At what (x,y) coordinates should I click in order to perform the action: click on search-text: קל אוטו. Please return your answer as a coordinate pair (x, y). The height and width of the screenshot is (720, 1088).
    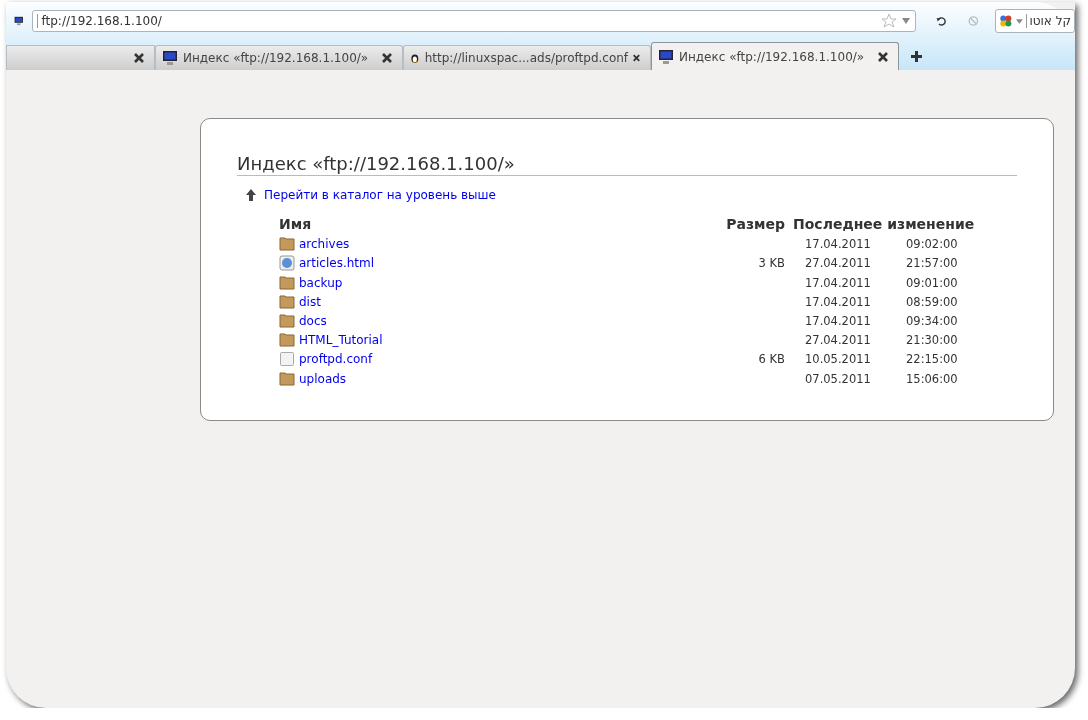
    Looking at the image, I should click on (1048, 21).